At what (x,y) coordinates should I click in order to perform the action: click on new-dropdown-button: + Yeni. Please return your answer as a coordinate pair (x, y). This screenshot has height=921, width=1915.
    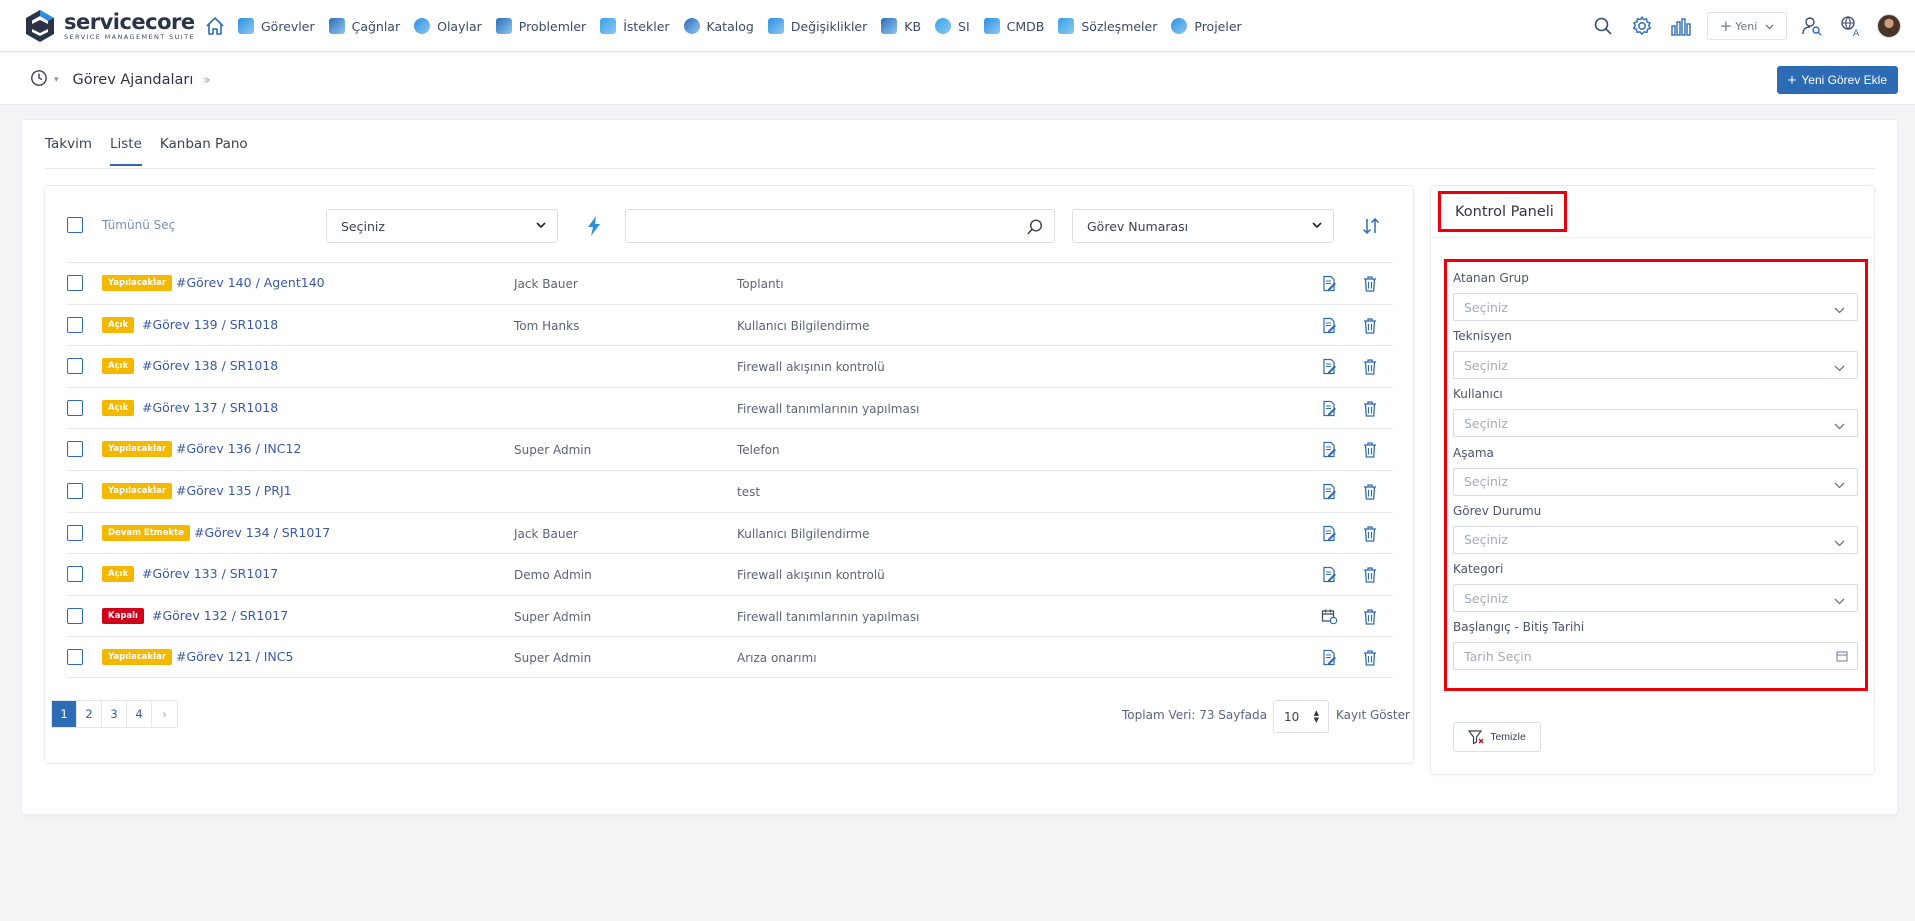
    Looking at the image, I should click on (1747, 26).